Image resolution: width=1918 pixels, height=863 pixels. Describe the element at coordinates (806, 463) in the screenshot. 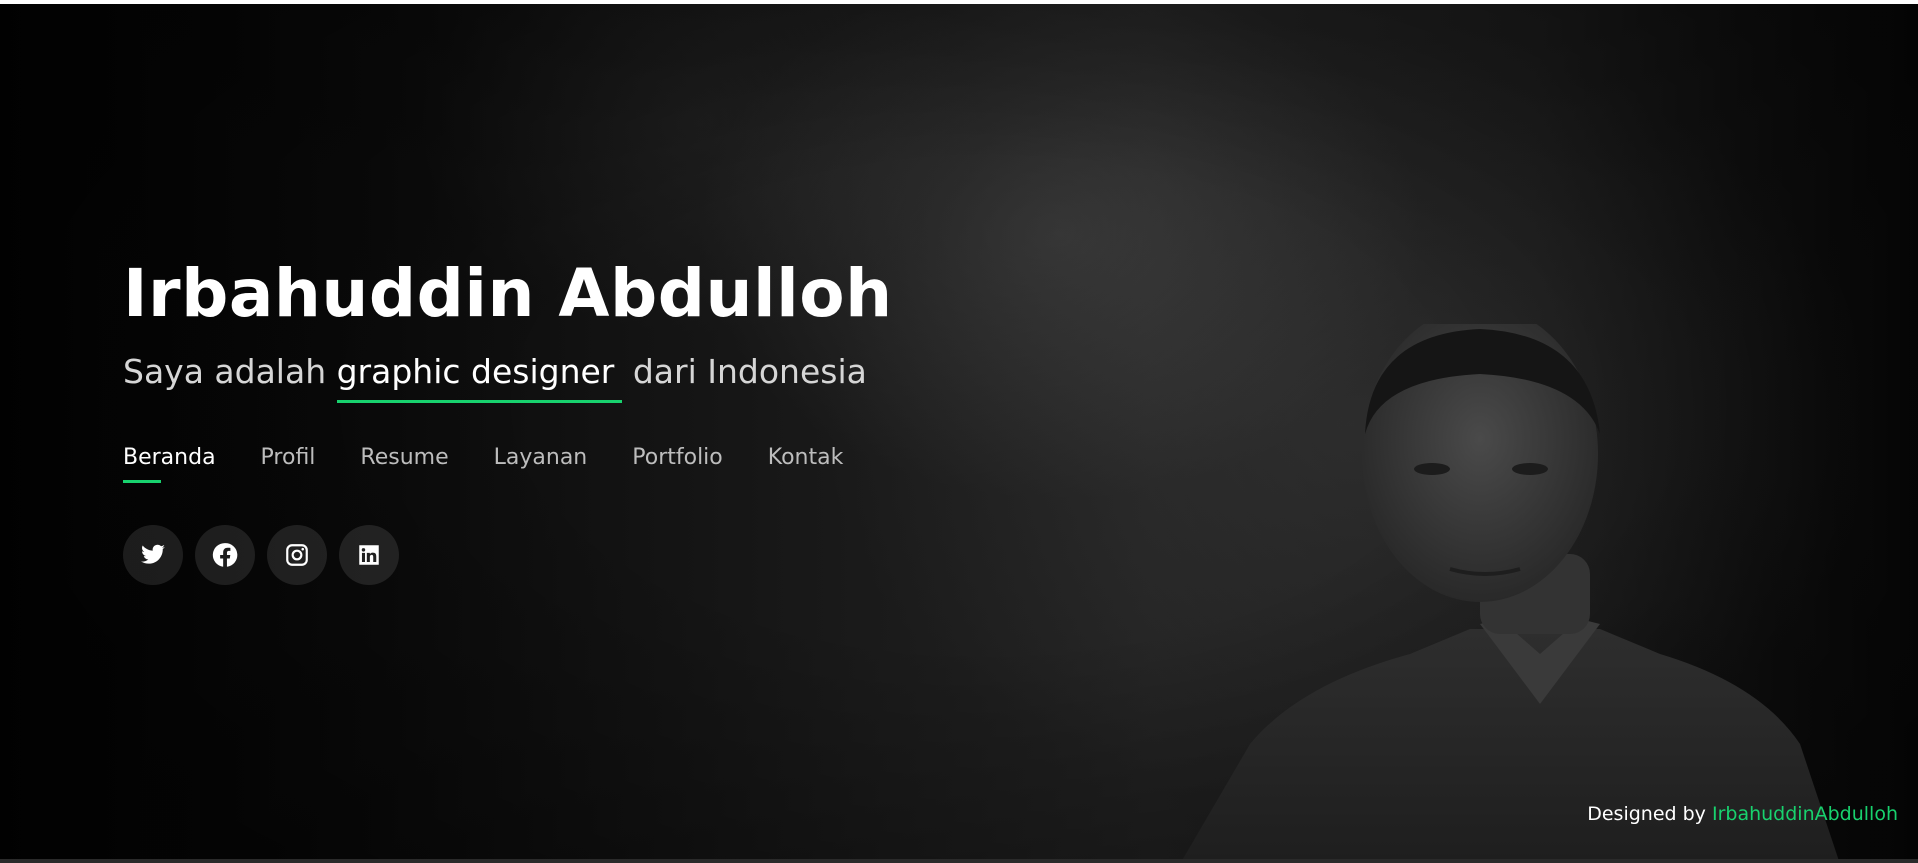

I see `nav-item-kontak: Kontak` at that location.